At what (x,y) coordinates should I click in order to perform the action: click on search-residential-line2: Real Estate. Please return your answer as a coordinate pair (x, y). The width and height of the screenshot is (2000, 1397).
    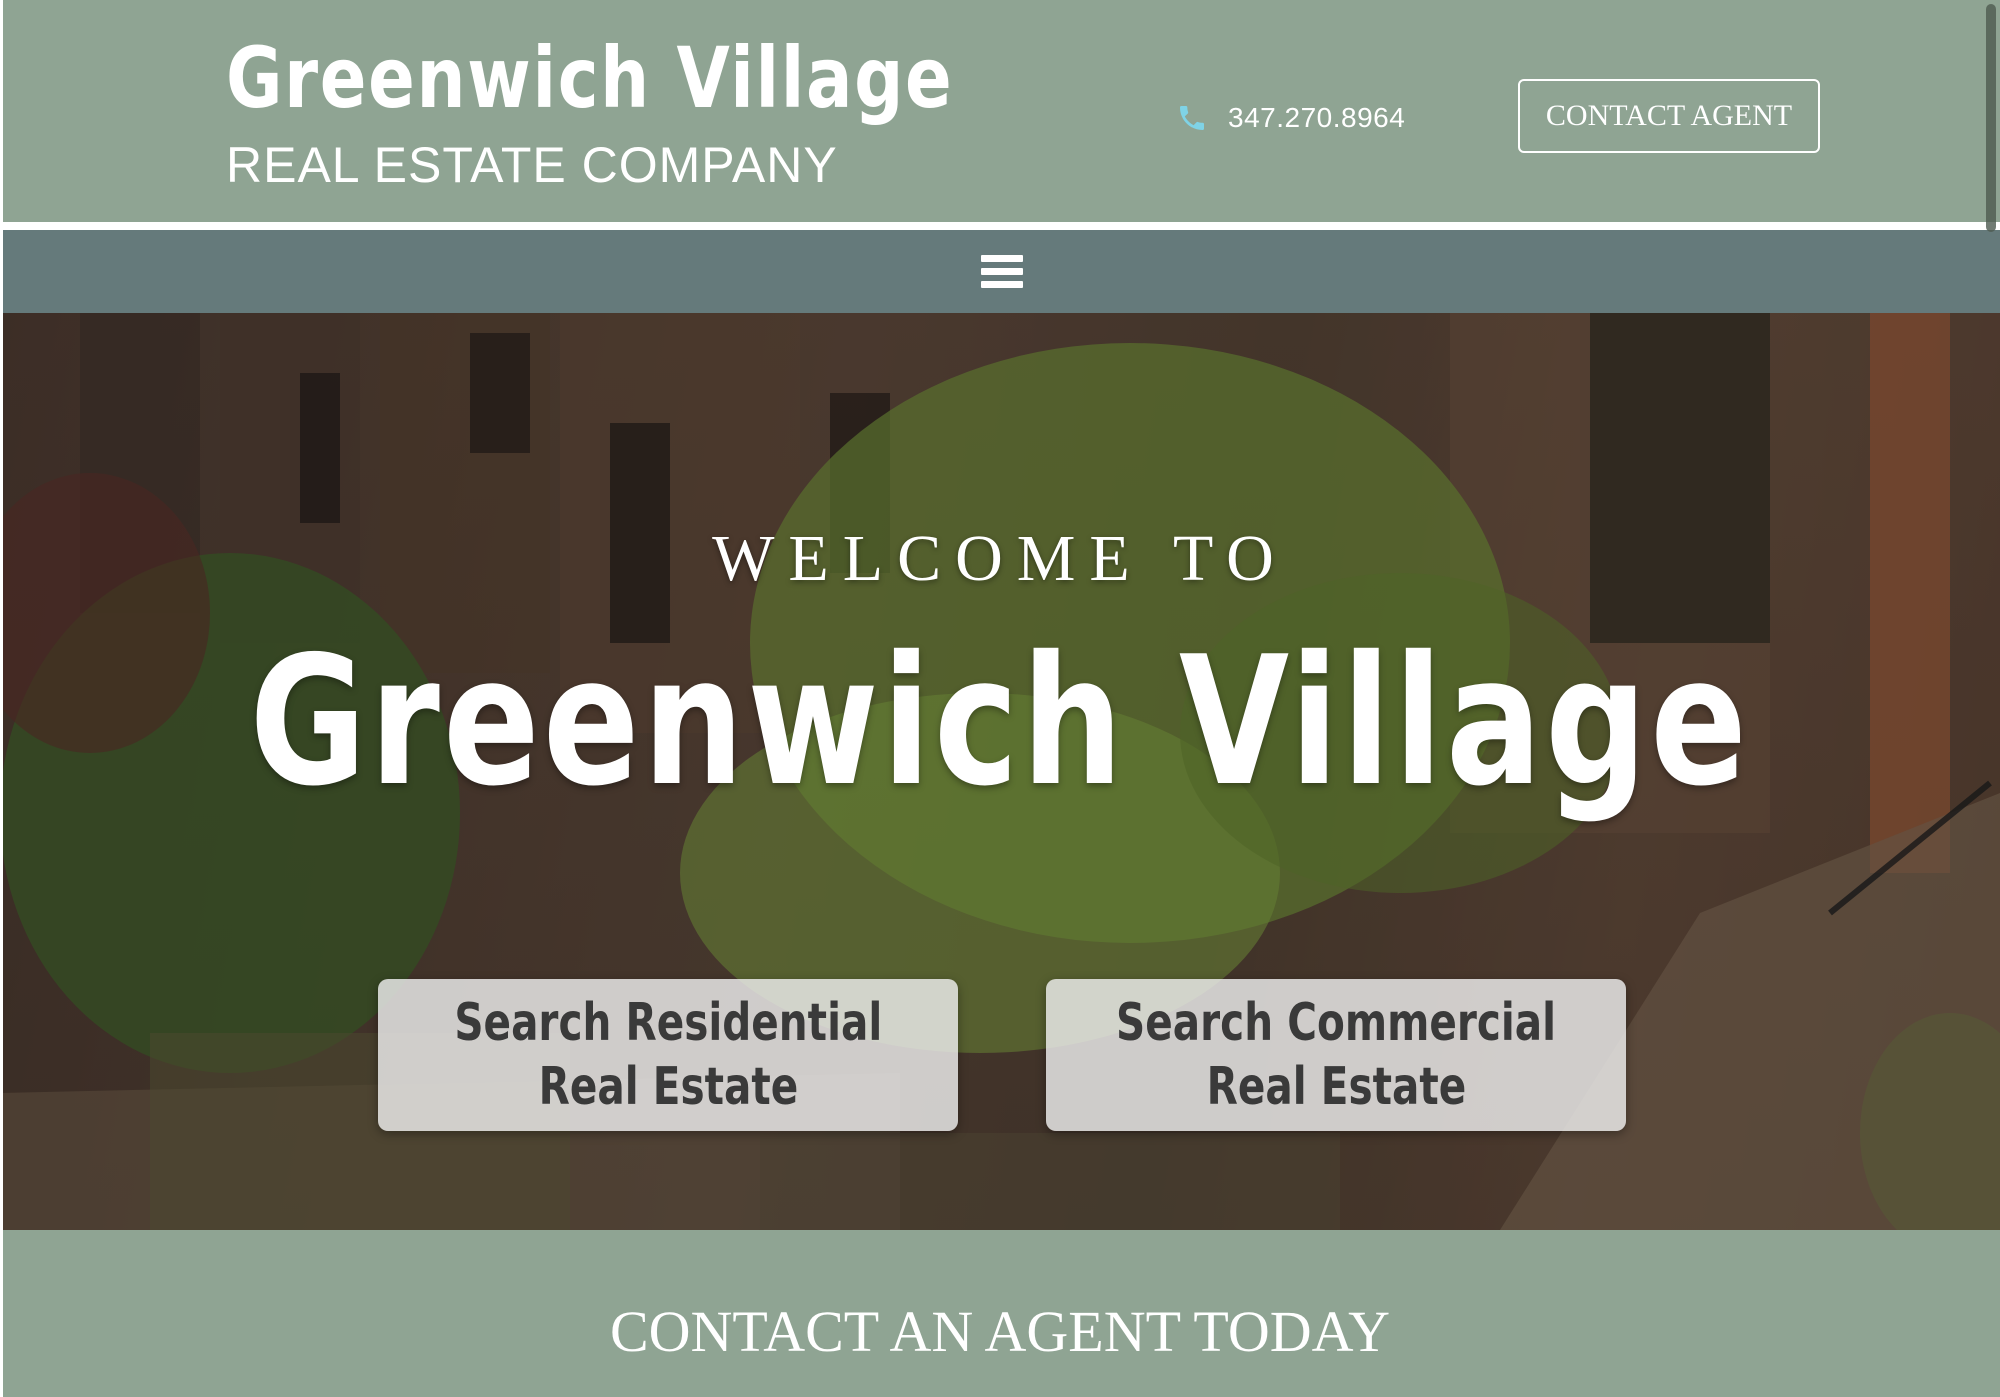
    Looking at the image, I should click on (668, 1087).